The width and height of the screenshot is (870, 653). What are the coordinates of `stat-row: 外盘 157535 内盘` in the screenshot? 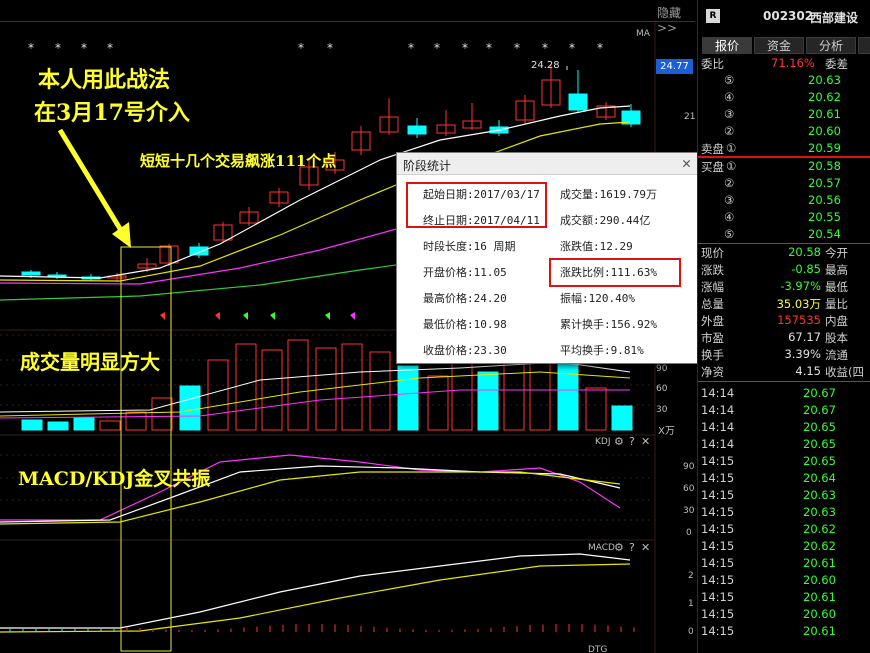 It's located at (784, 320).